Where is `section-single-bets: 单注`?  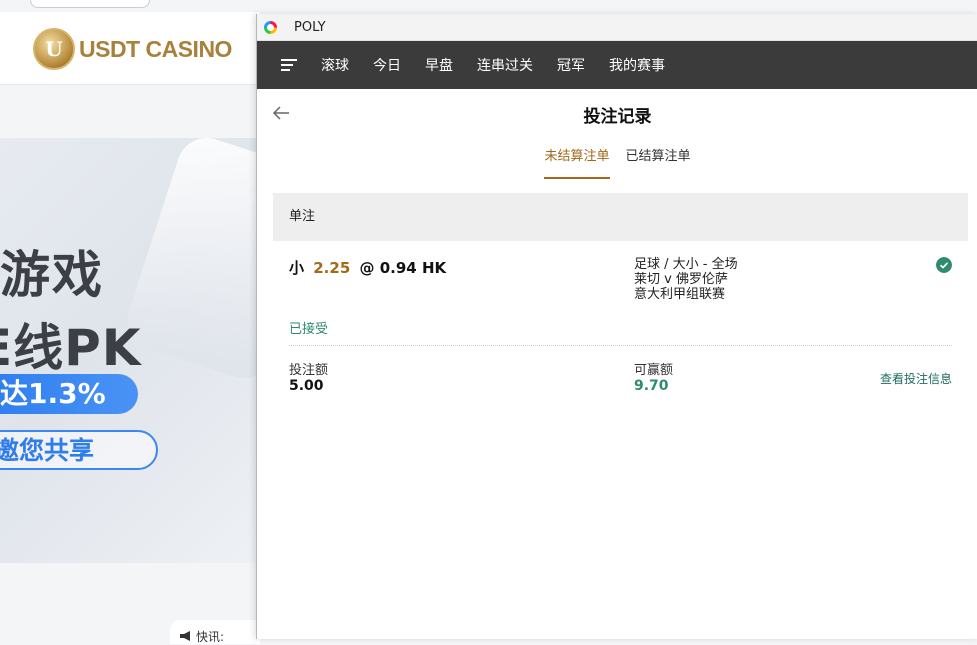
section-single-bets: 单注 is located at coordinates (620, 217).